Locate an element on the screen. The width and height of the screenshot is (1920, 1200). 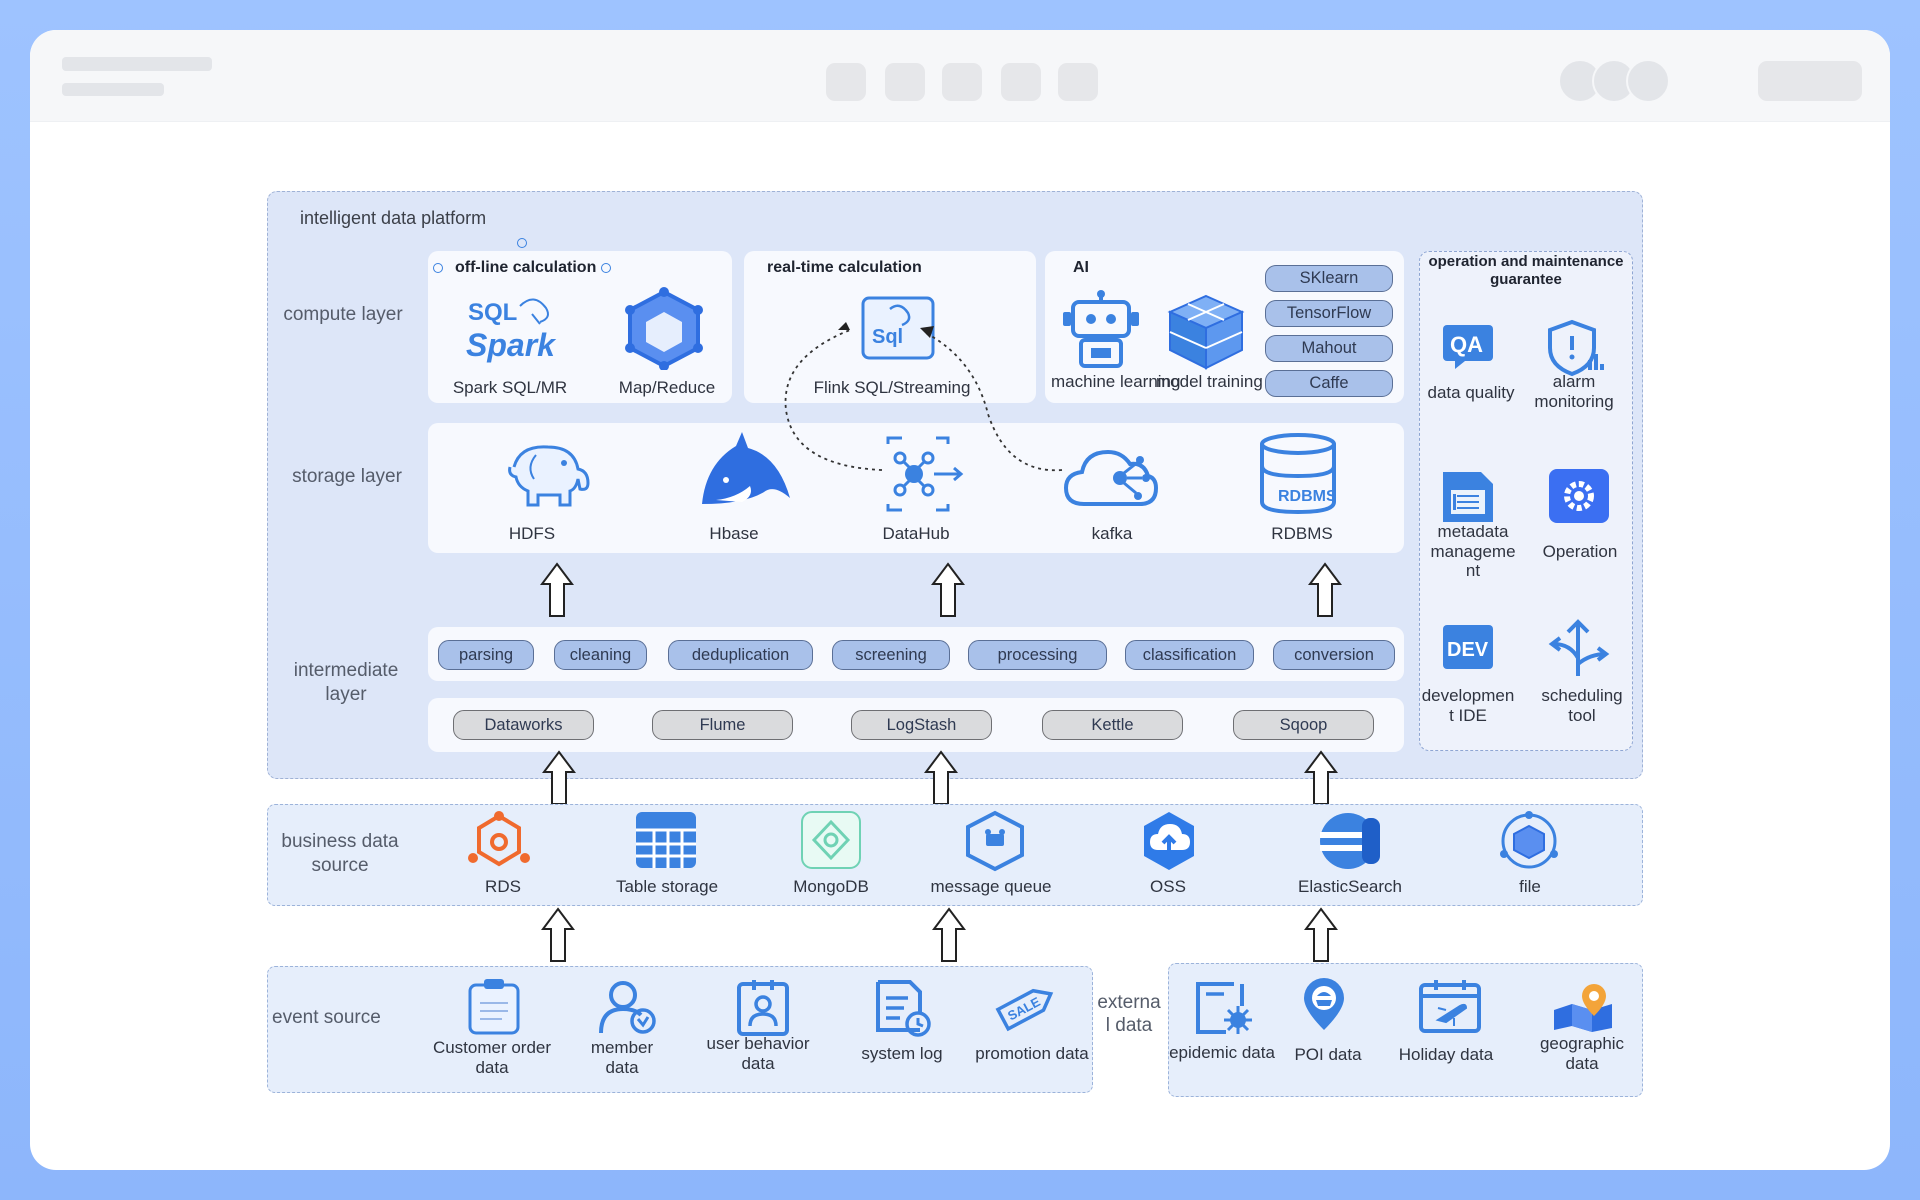
file-label: file is located at coordinates (1530, 886).